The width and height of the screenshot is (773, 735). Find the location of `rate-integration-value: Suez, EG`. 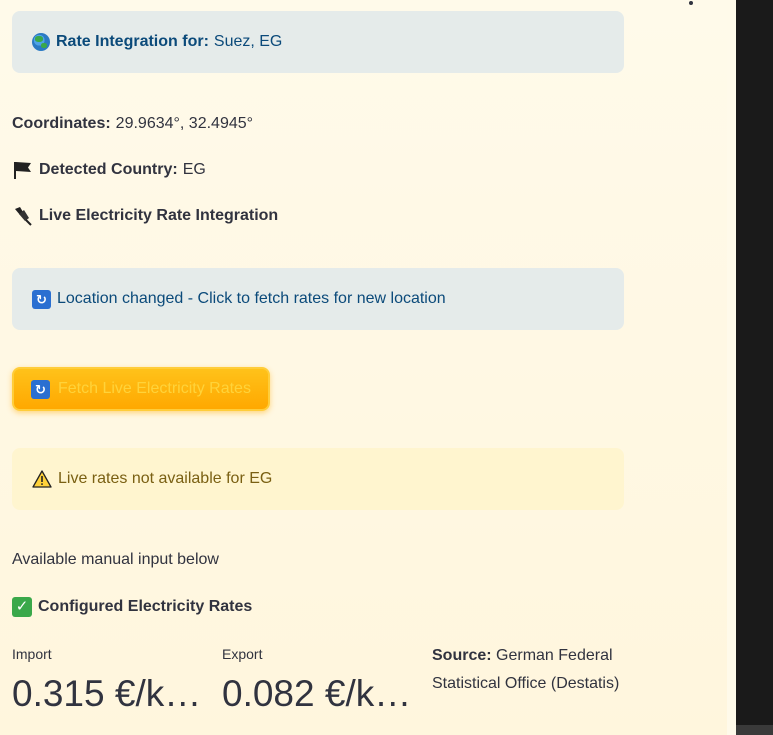

rate-integration-value: Suez, EG is located at coordinates (248, 41).